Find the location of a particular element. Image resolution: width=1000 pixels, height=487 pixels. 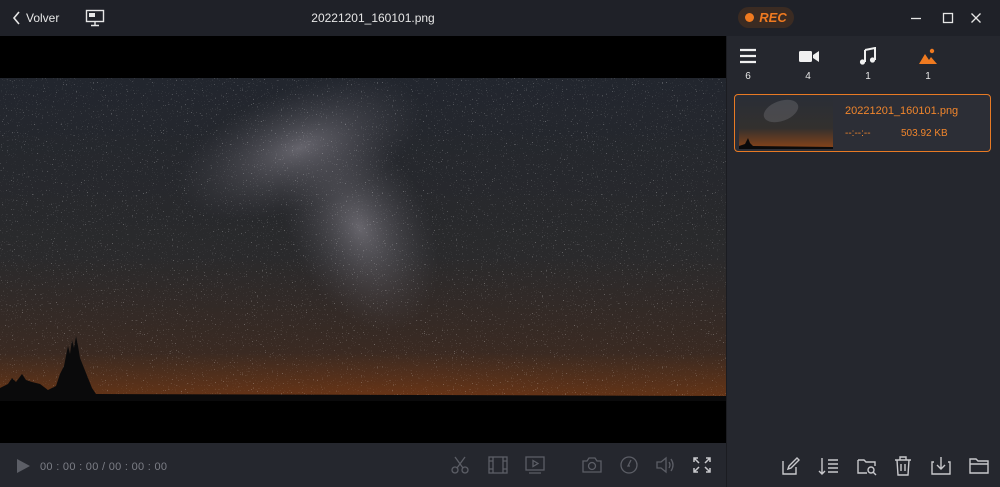

back-button: Volver is located at coordinates (35, 18).